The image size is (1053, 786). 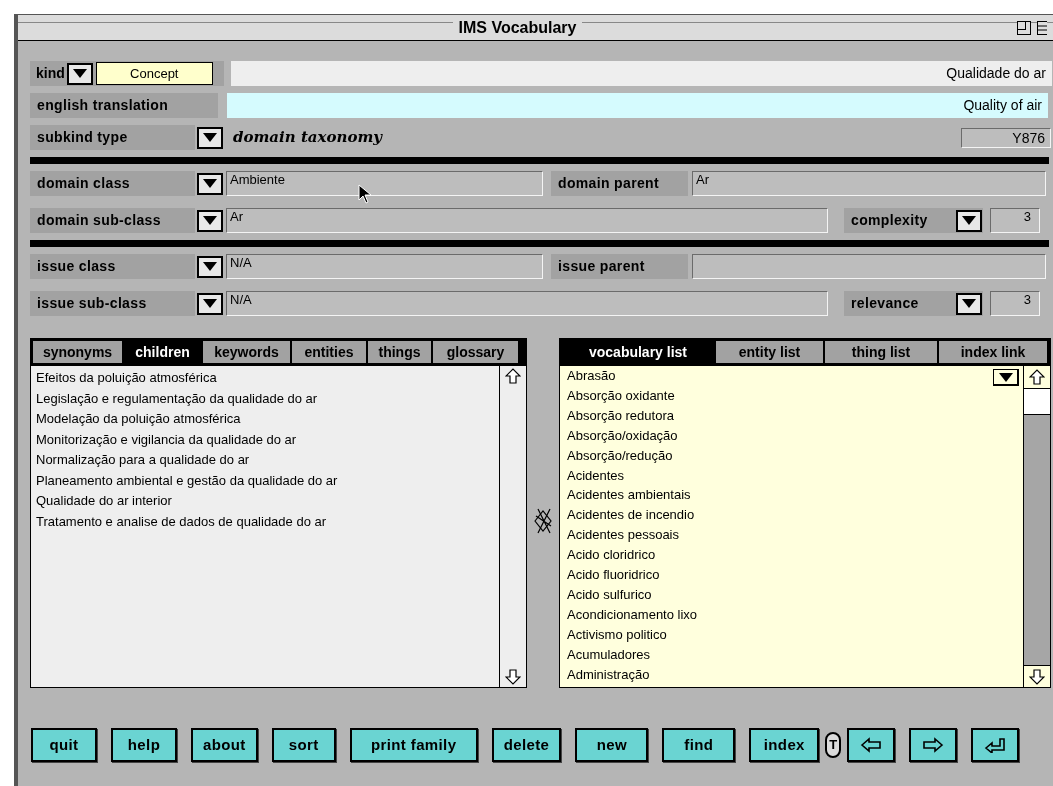 What do you see at coordinates (1037, 402) in the screenshot?
I see `scroll-thumb` at bounding box center [1037, 402].